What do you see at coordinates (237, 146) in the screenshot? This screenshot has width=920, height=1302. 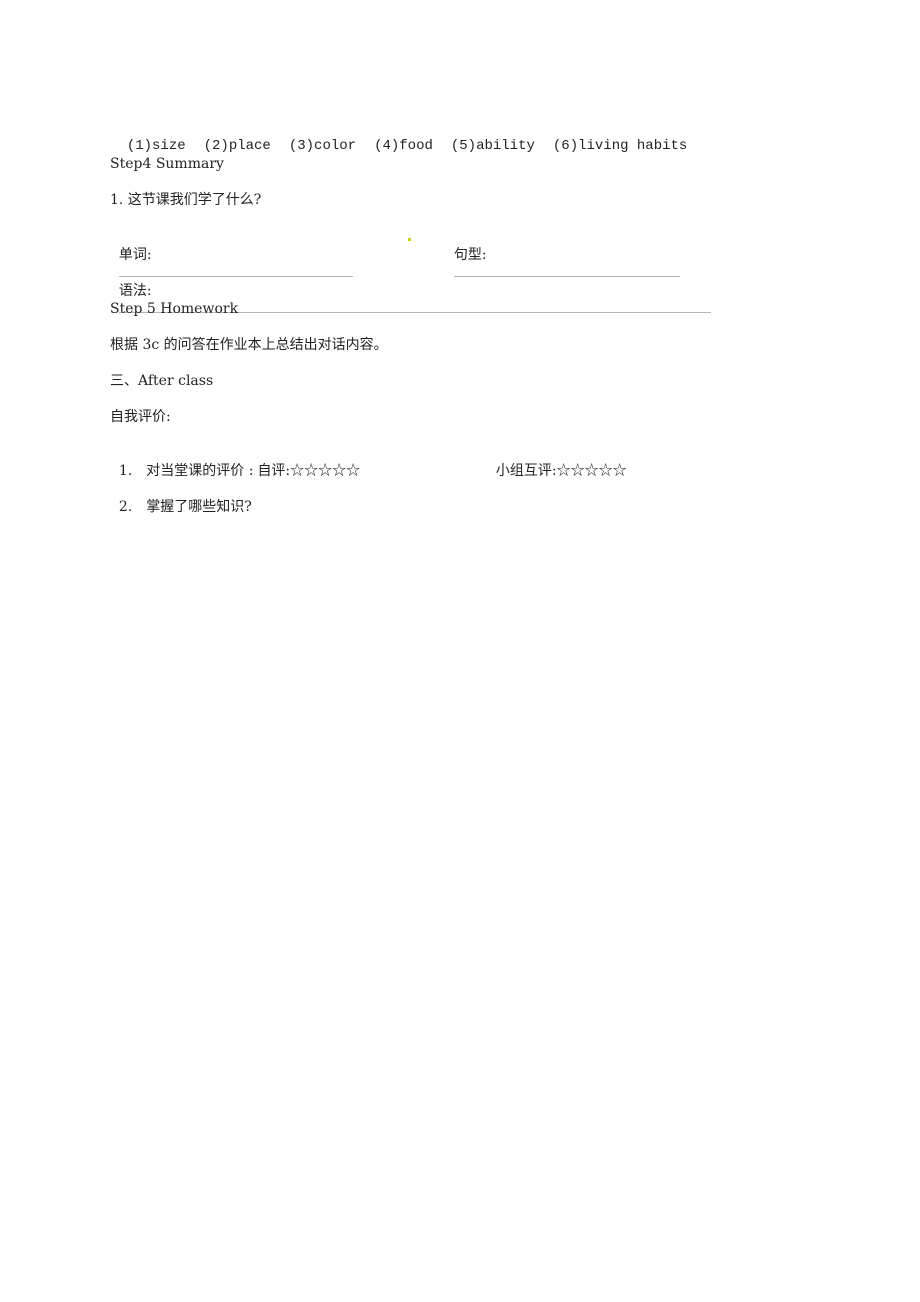 I see `category-place: (2)place` at bounding box center [237, 146].